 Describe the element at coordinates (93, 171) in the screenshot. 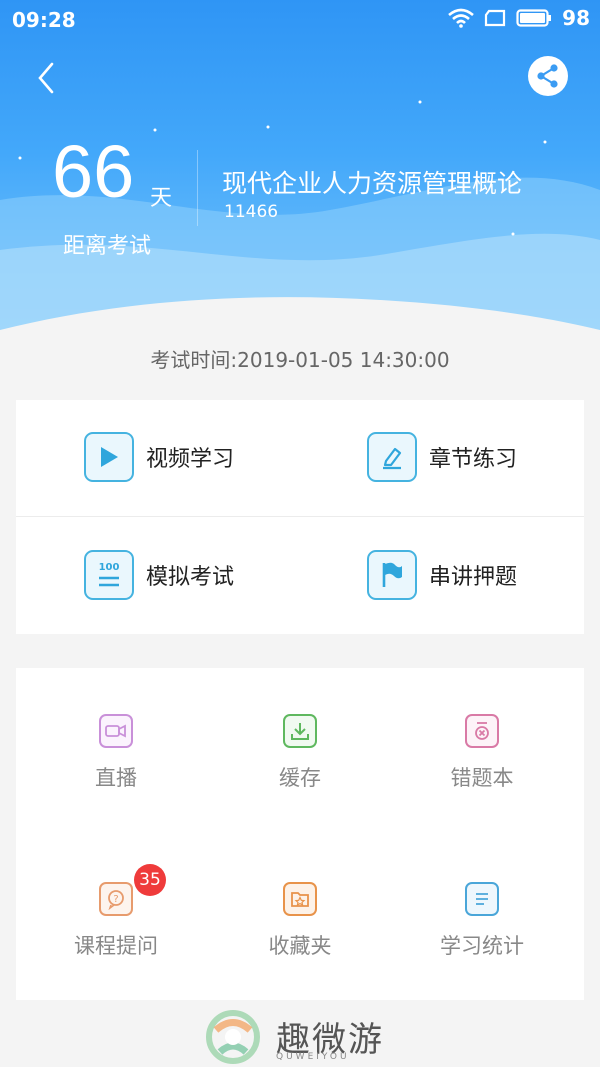

I see `days-remaining: 66` at that location.